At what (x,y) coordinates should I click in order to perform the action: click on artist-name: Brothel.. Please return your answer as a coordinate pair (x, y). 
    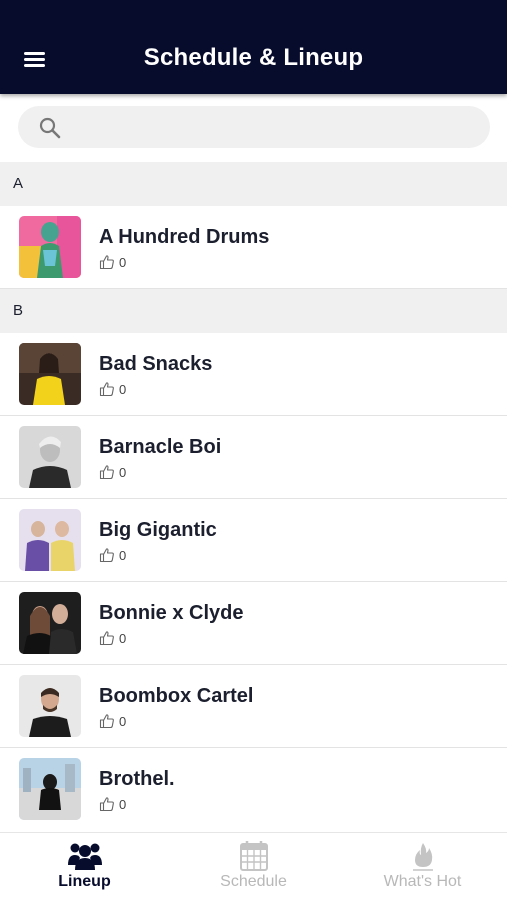
    Looking at the image, I should click on (137, 779).